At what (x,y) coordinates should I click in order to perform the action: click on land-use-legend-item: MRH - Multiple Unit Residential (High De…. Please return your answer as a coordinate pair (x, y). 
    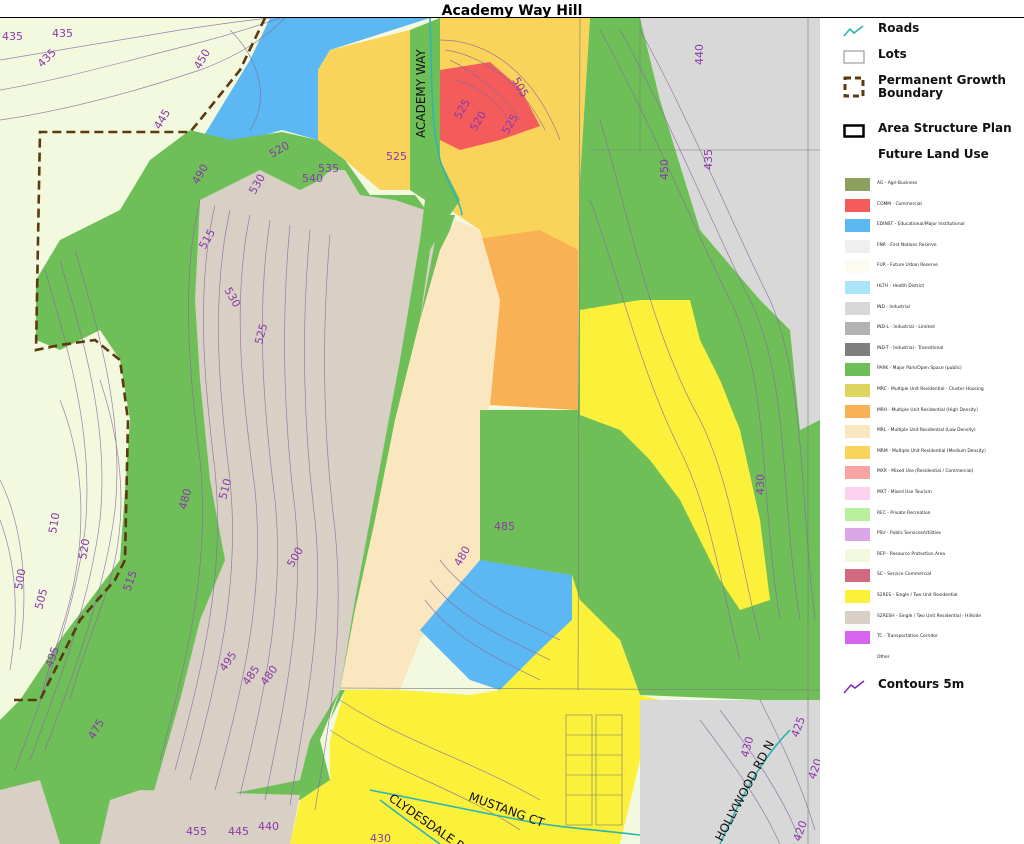
    Looking at the image, I should click on (934, 411).